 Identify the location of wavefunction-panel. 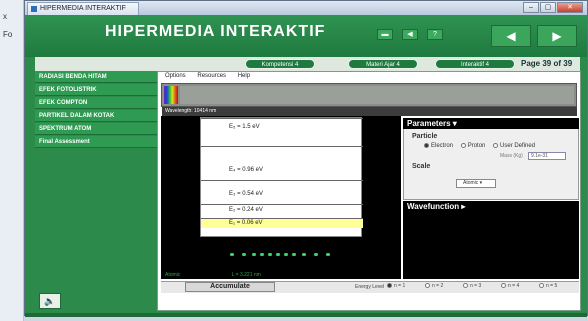
(491, 245).